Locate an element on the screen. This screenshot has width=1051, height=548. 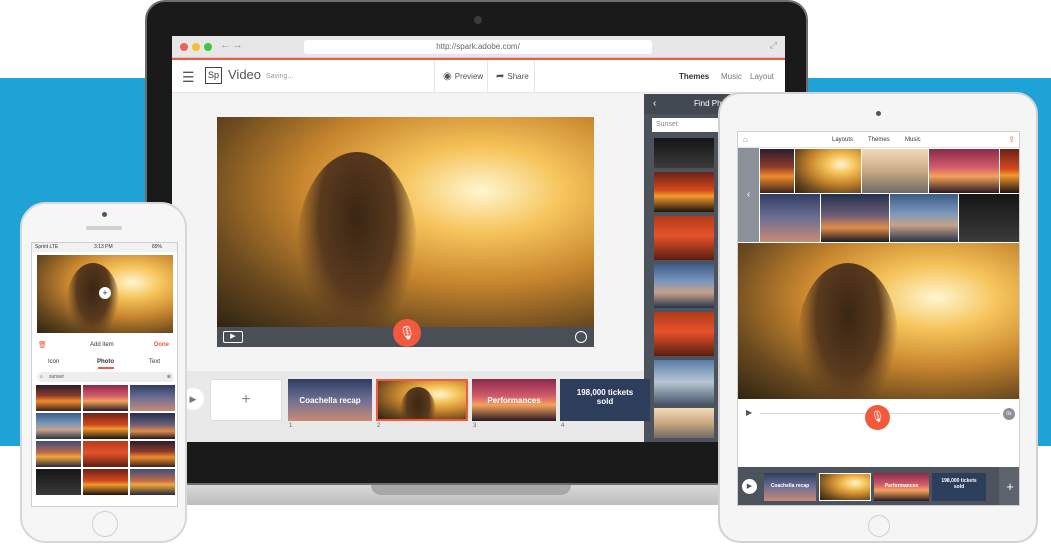
back-arrow-icon: ← is located at coordinates (225, 45).